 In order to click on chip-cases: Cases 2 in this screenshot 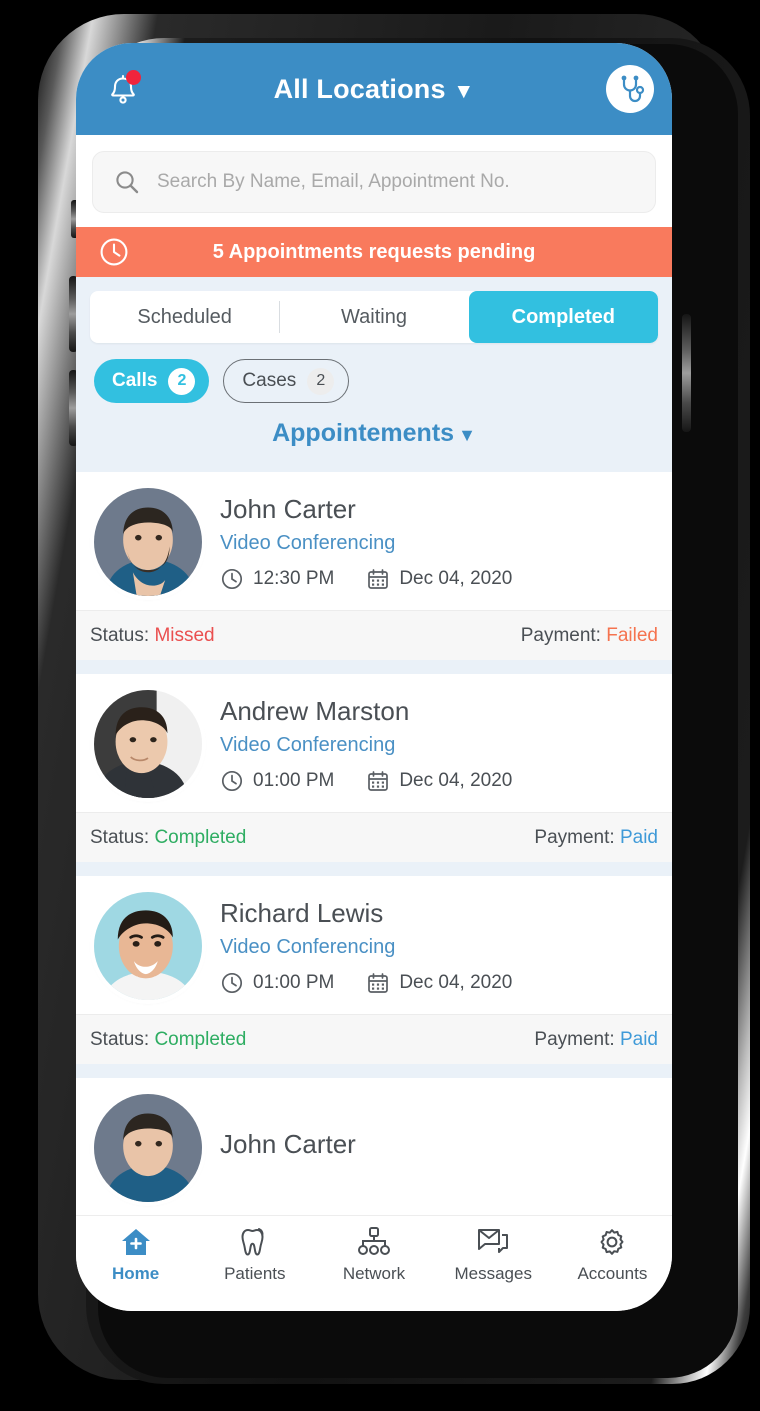, I will do `click(286, 381)`.